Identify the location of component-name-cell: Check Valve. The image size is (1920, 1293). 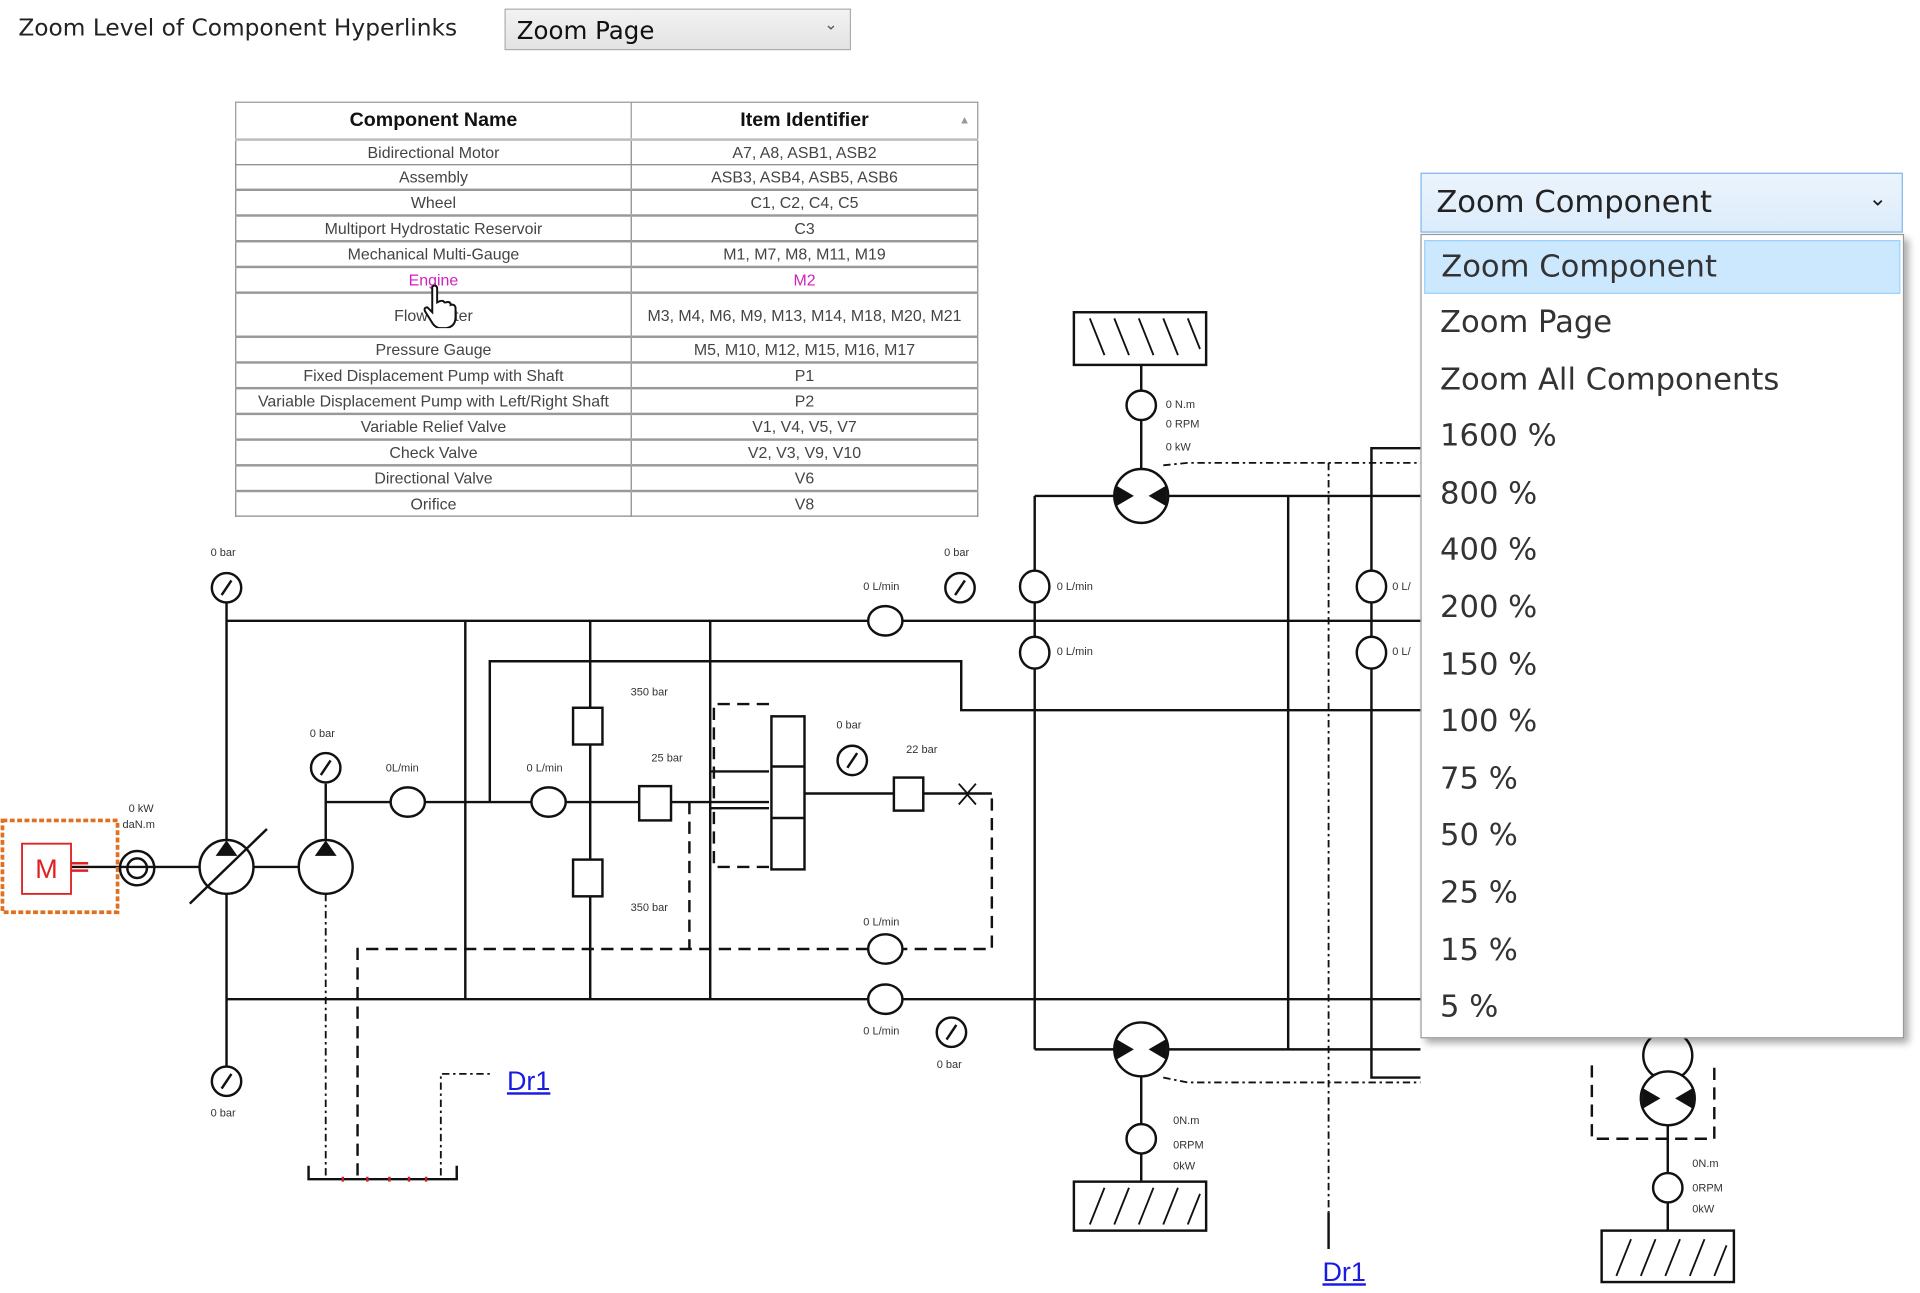
(433, 452).